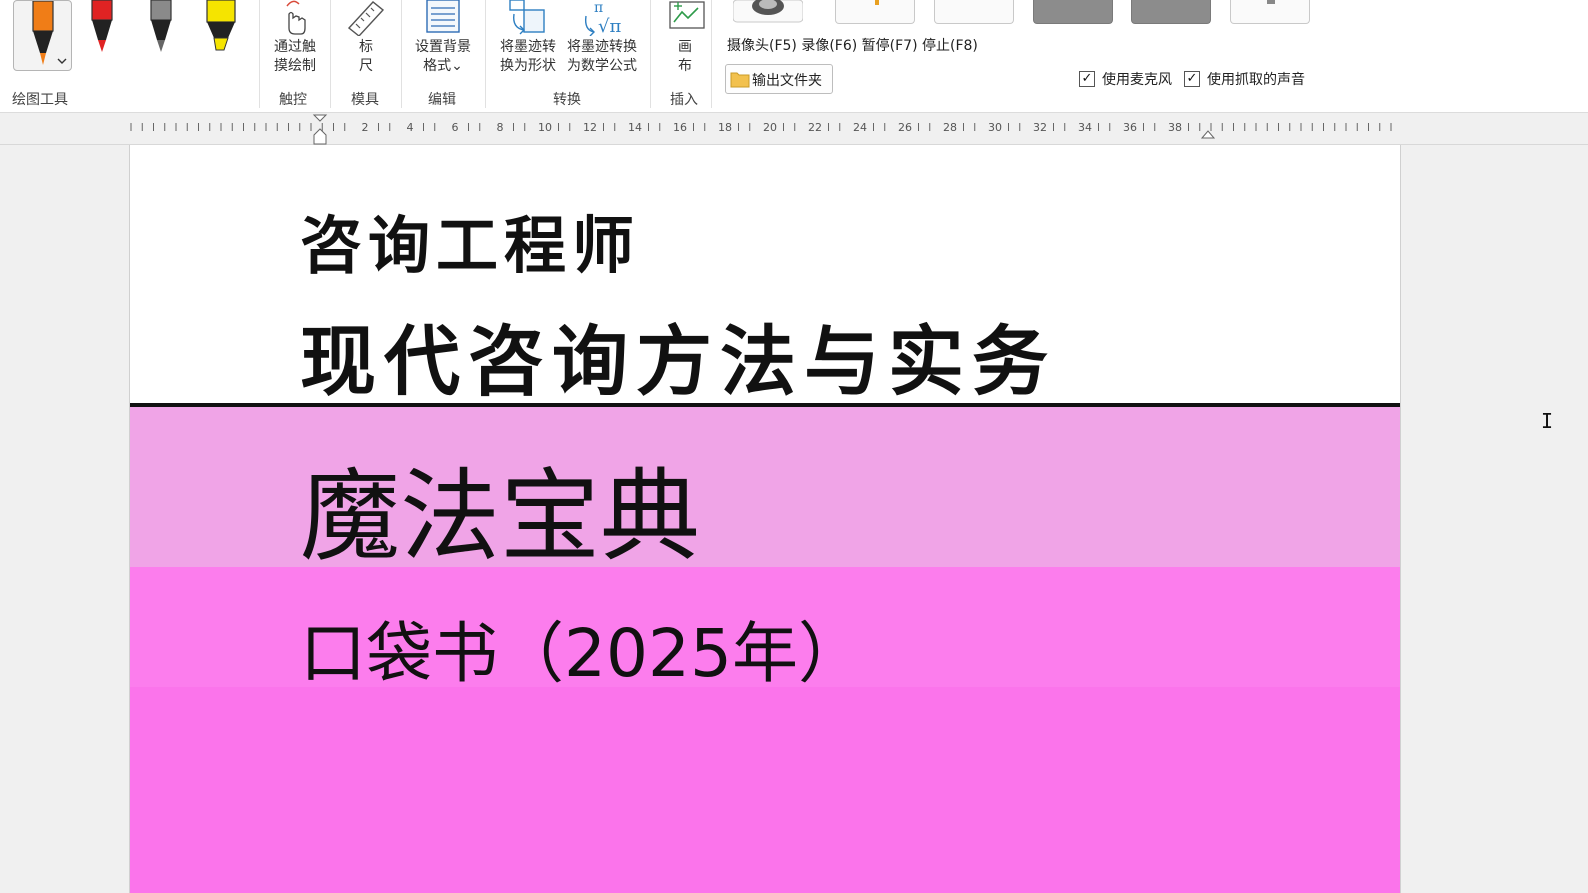 Image resolution: width=1588 pixels, height=893 pixels. What do you see at coordinates (602, 47) in the screenshot?
I see `ink-to-math-label-line1: 将墨迹转换` at bounding box center [602, 47].